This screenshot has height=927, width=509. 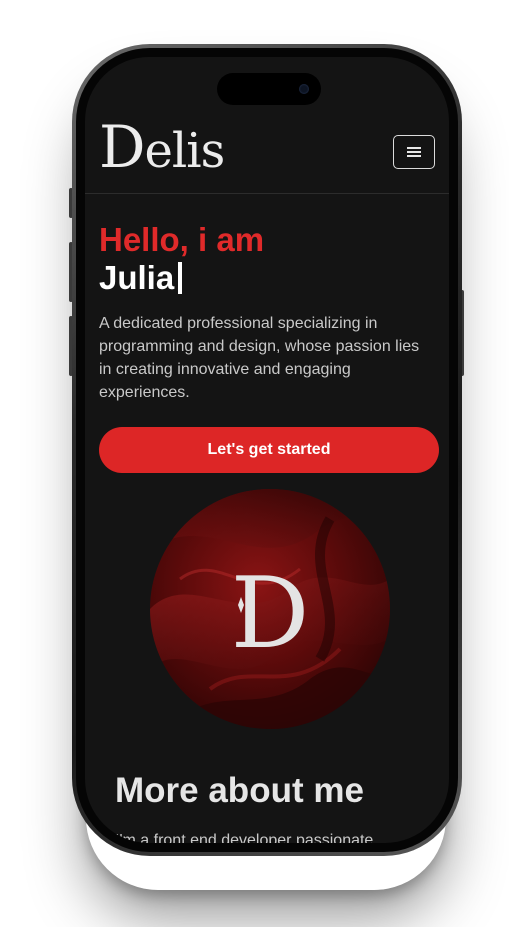 I want to click on about-intro: I'm a front end developer passionate, so click(x=244, y=837).